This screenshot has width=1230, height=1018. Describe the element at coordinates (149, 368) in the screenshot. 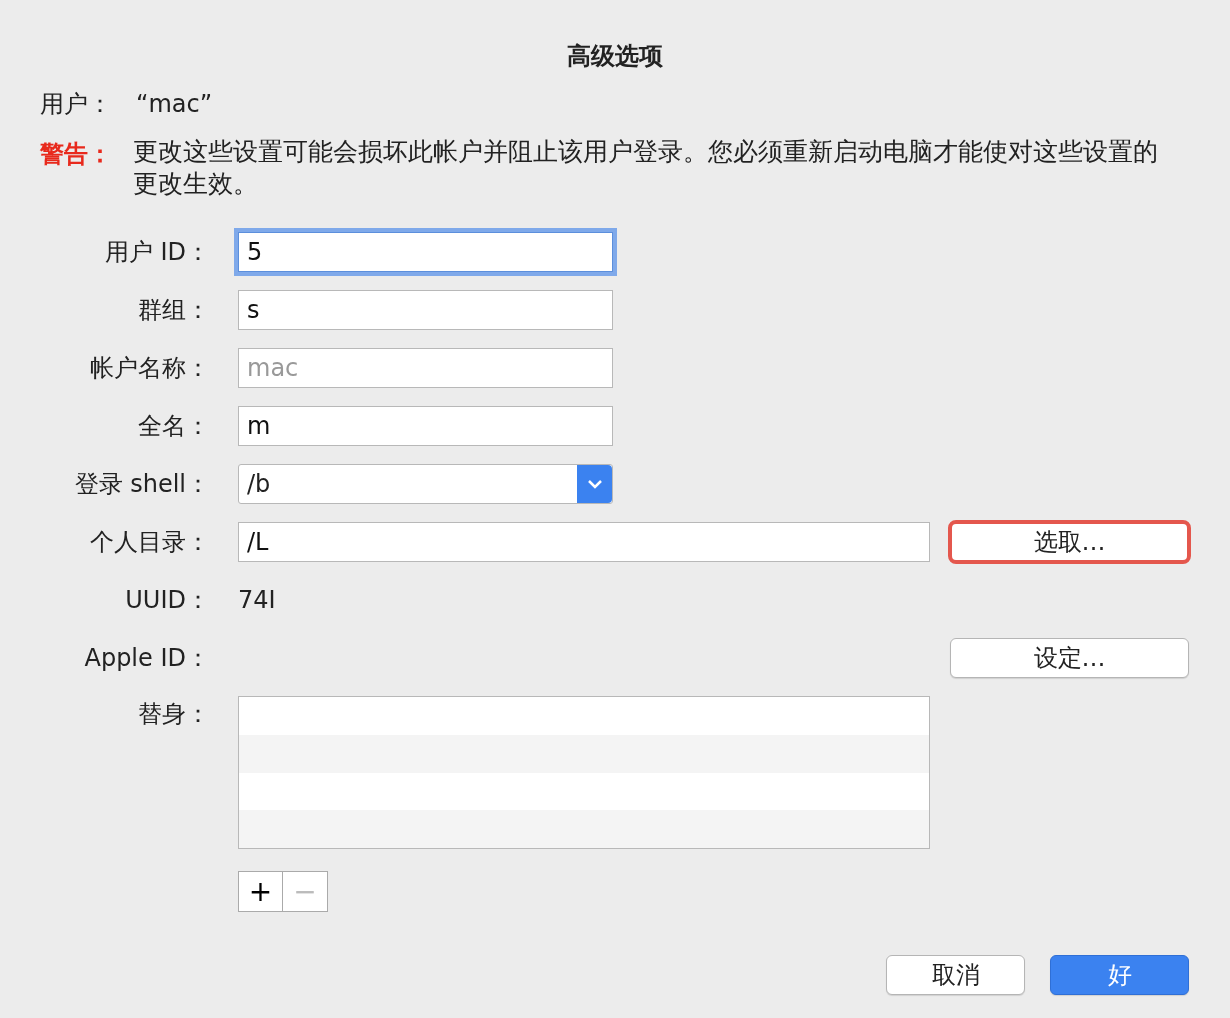

I see `field-label: 帐户名称：` at that location.